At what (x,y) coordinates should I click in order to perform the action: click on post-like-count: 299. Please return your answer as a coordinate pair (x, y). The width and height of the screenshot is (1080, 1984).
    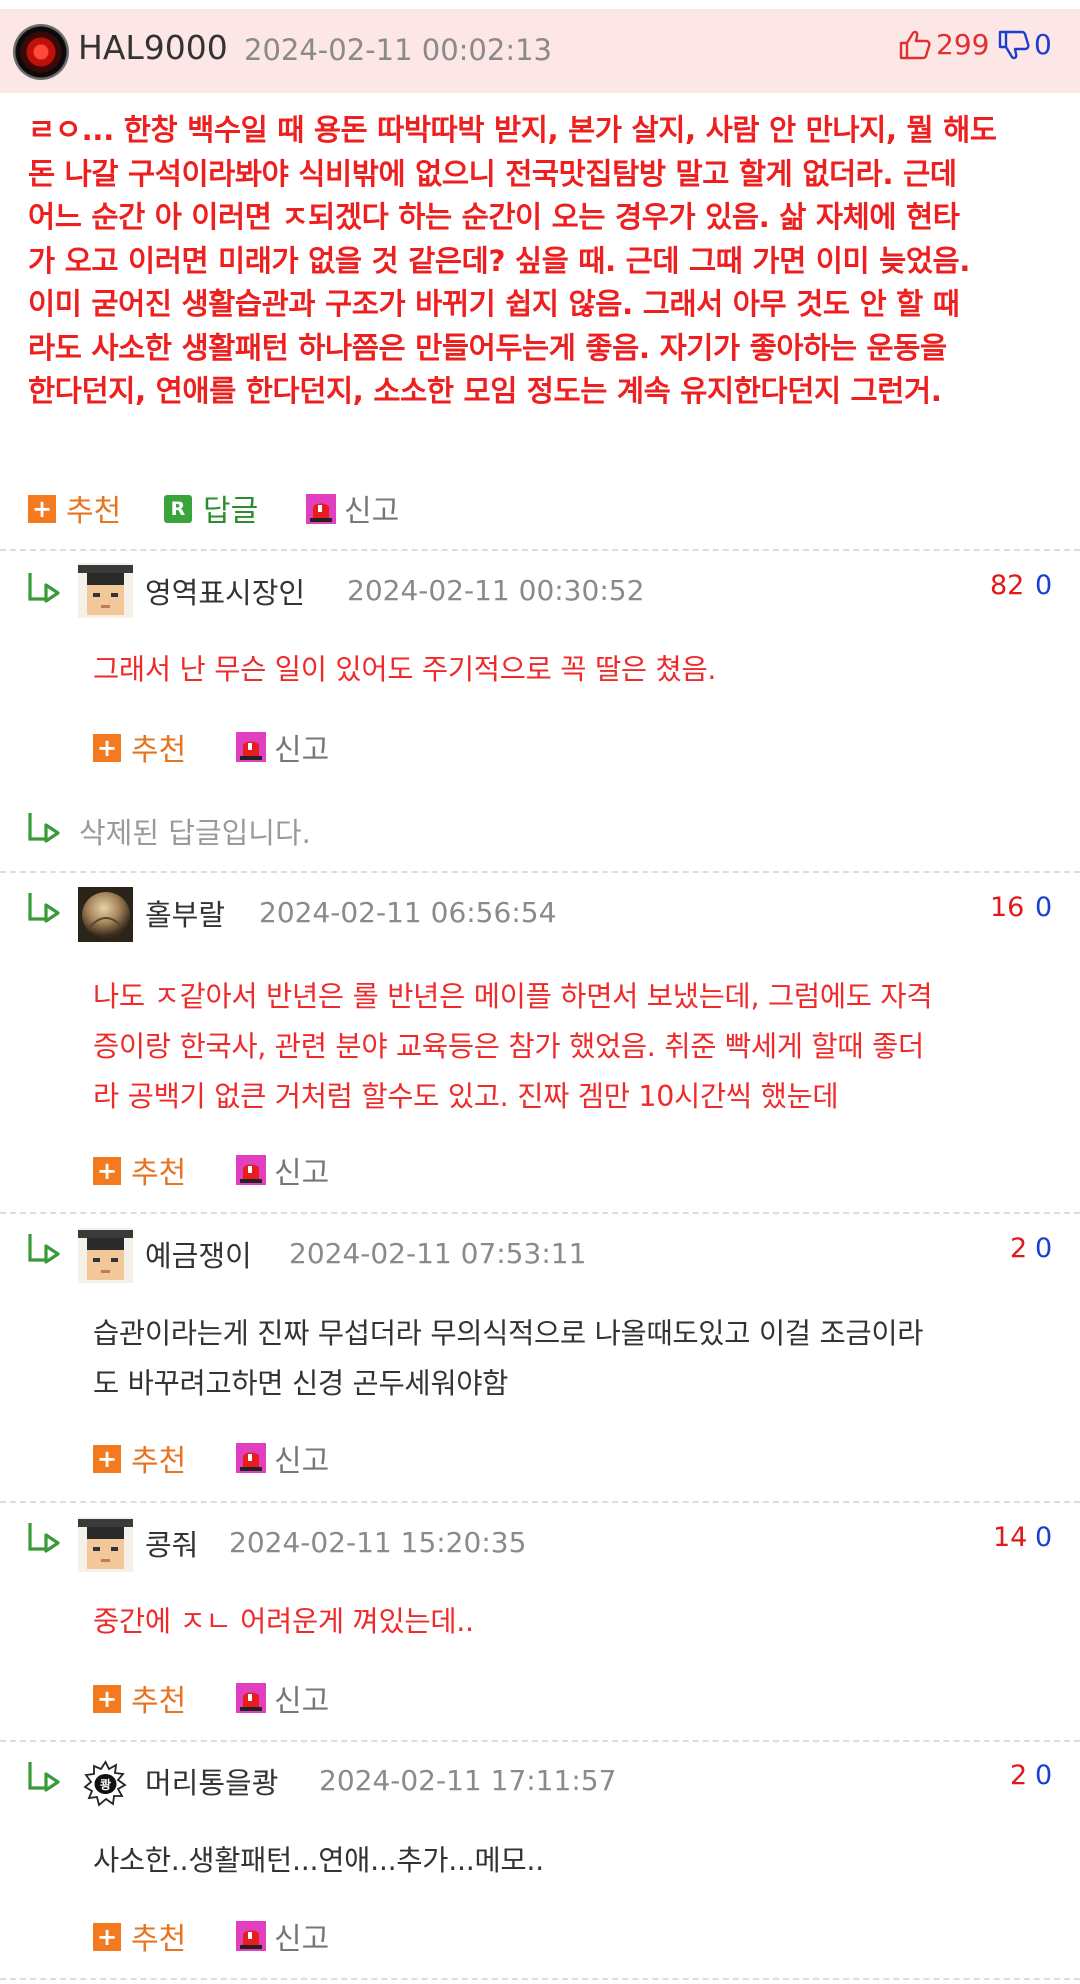
    Looking at the image, I should click on (963, 44).